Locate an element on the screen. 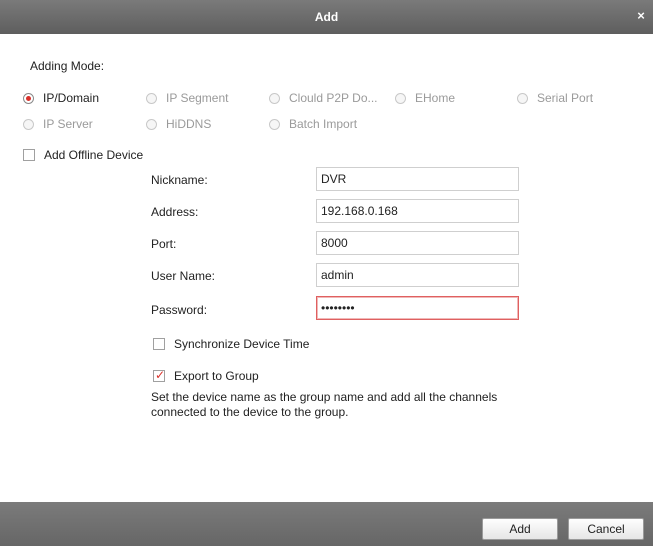 The width and height of the screenshot is (653, 546). radio-checked-icon is located at coordinates (28, 98).